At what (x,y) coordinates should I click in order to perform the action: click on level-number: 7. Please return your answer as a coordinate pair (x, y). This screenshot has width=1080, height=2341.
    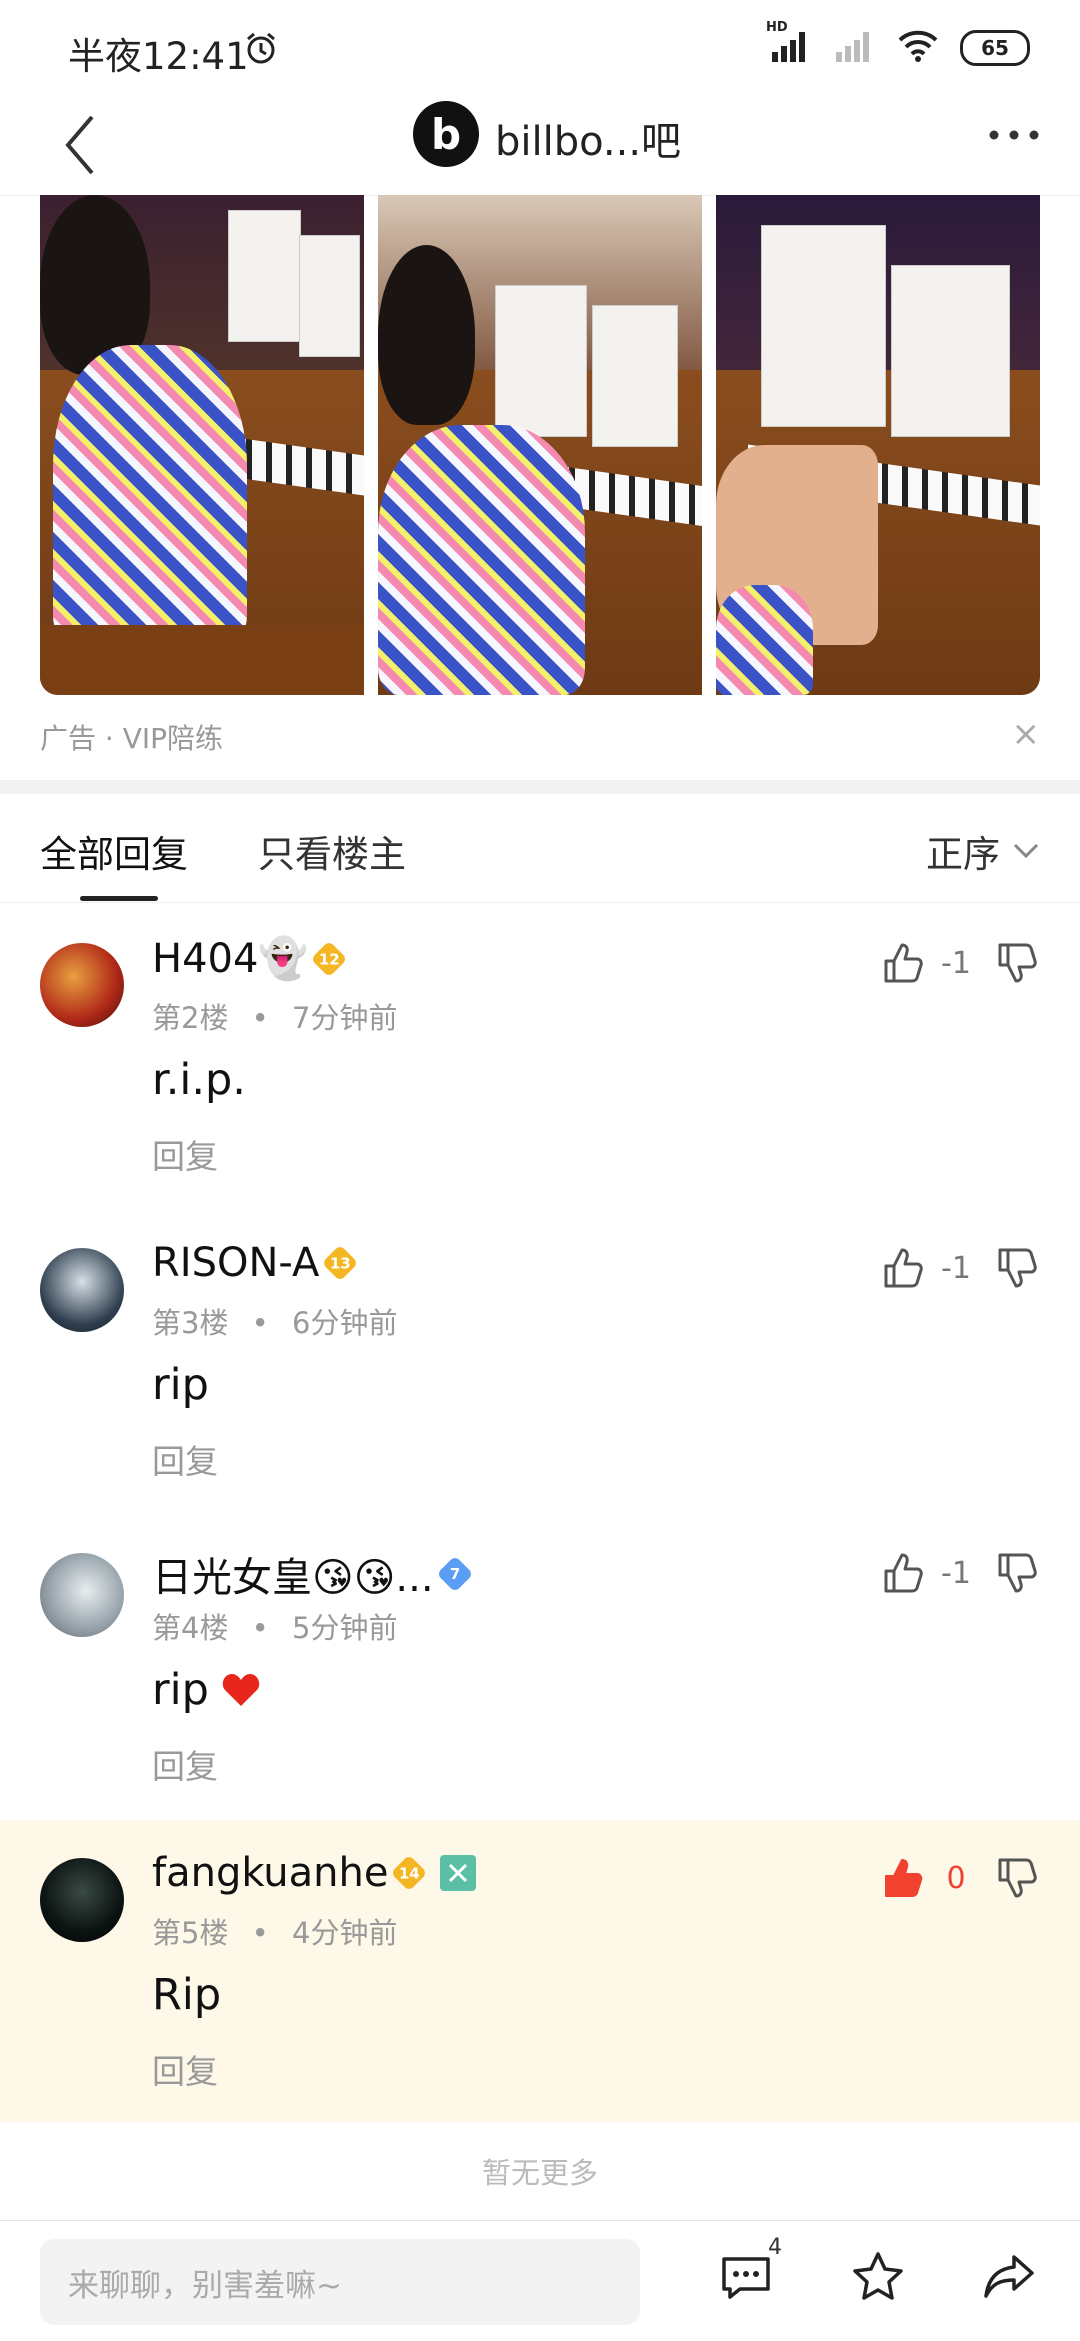
    Looking at the image, I should click on (454, 1574).